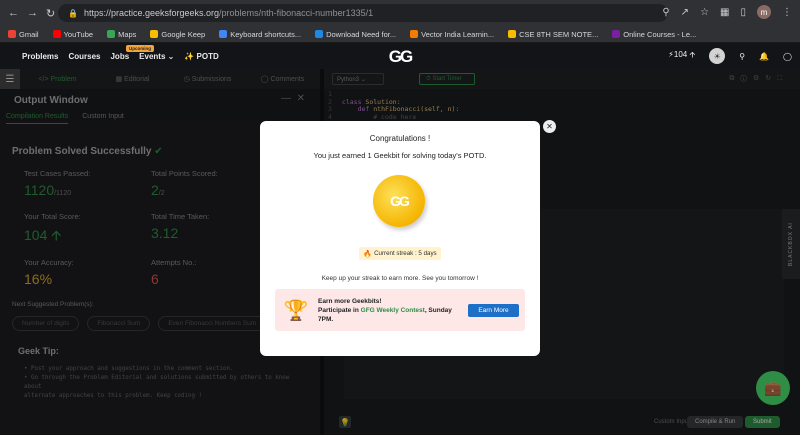 This screenshot has width=800, height=435. What do you see at coordinates (400, 138) in the screenshot?
I see `modal-title: Congratulations !` at bounding box center [400, 138].